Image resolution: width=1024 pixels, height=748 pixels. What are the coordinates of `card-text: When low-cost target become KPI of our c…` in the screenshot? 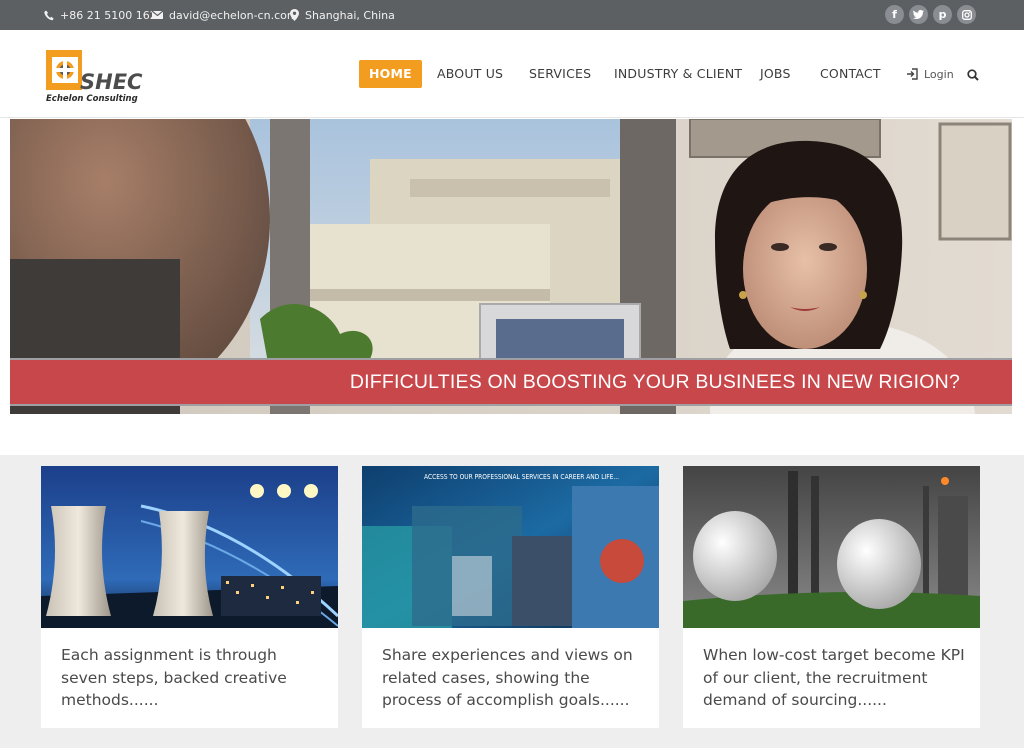 It's located at (834, 677).